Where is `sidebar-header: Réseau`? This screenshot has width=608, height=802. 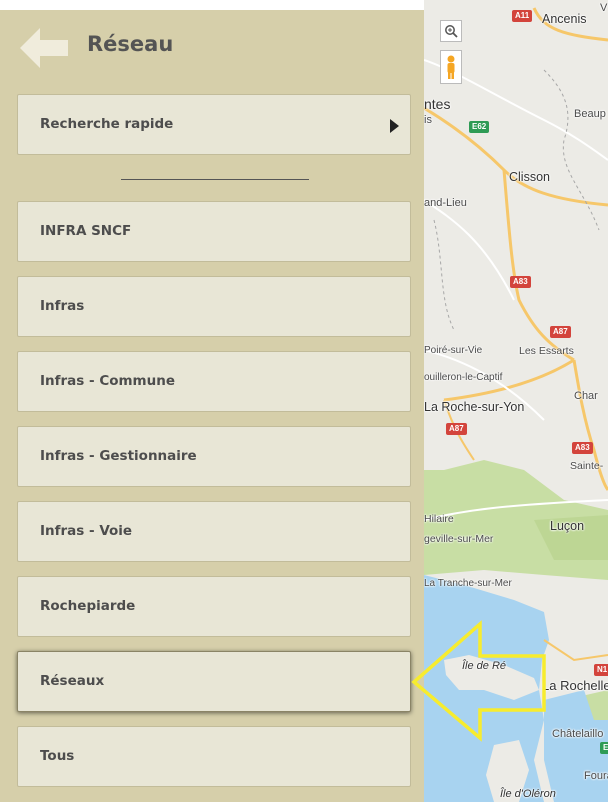 sidebar-header: Réseau is located at coordinates (212, 49).